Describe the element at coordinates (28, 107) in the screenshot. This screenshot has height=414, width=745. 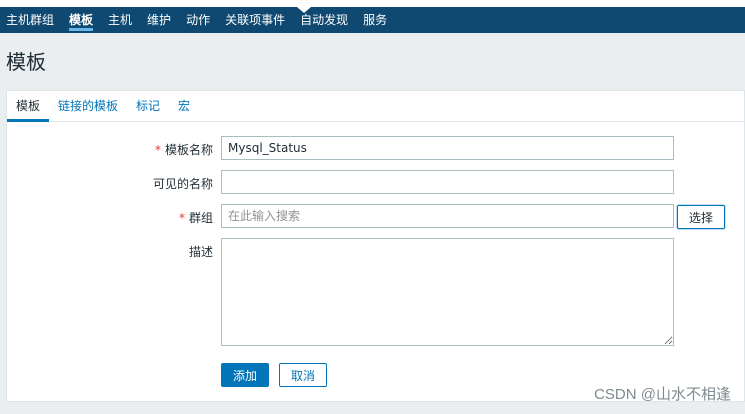
I see `tab-template: 模板` at that location.